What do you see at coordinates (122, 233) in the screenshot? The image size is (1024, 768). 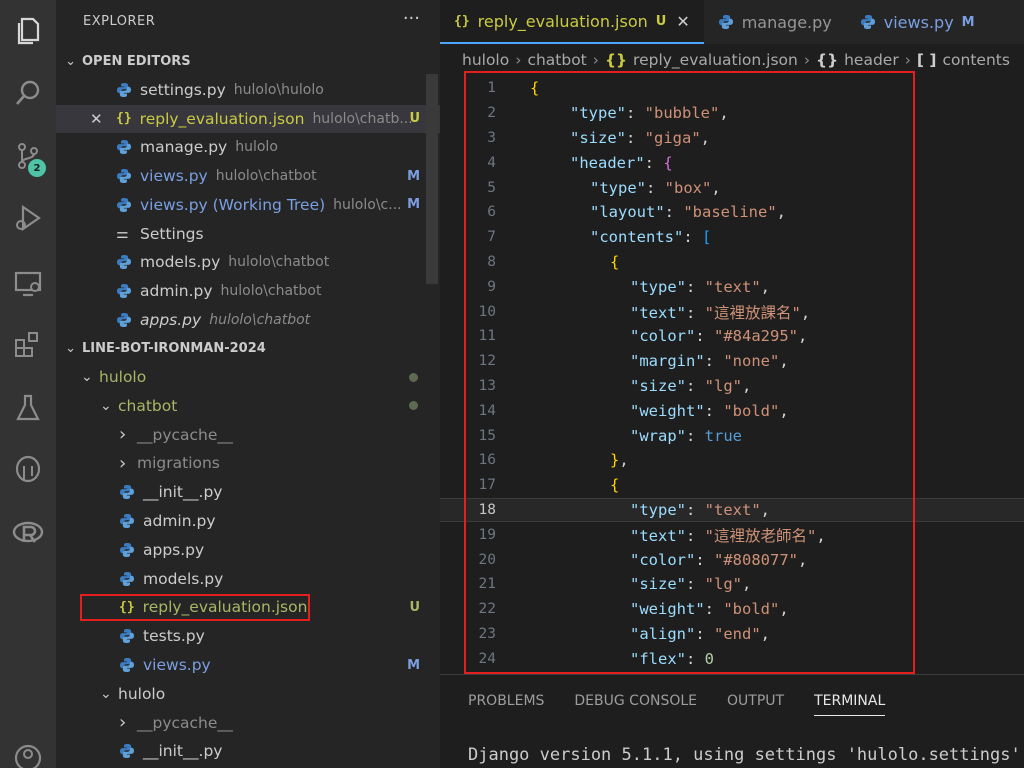 I see `settings-icon: ⚌` at bounding box center [122, 233].